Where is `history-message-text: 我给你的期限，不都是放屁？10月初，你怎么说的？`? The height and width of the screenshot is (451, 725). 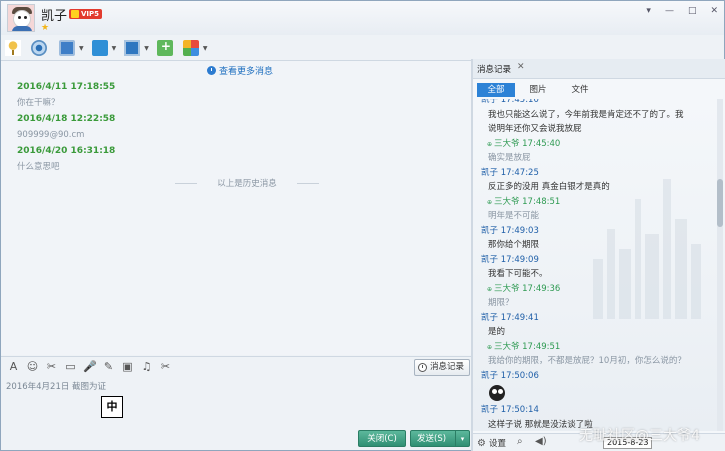
history-message-text: 我给你的期限，不都是放屁？10月初，你怎么说的？ is located at coordinates (587, 361).